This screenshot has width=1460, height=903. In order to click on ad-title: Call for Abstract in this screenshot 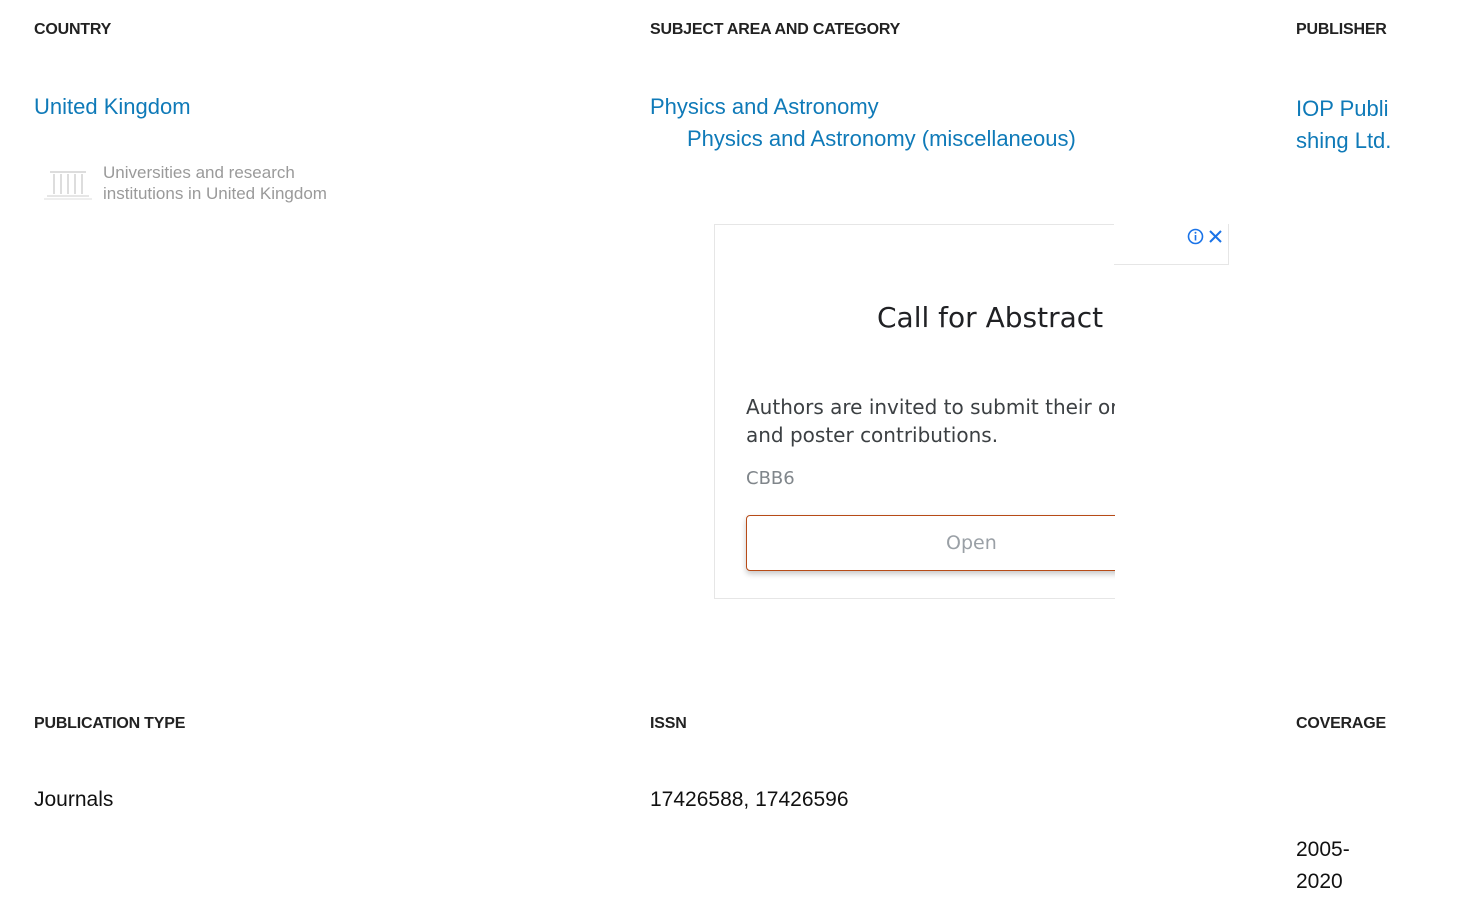, I will do `click(990, 317)`.